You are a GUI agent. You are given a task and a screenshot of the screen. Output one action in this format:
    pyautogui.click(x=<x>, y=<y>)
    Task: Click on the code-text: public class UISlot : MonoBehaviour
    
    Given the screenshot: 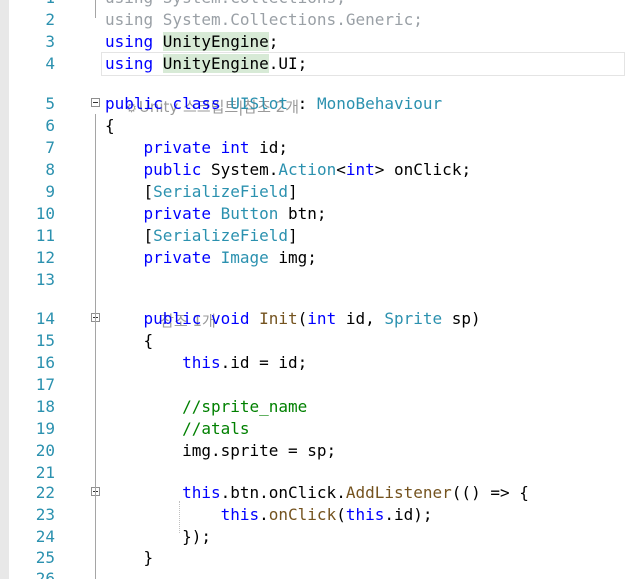 What is the action you would take?
    pyautogui.click(x=273, y=104)
    